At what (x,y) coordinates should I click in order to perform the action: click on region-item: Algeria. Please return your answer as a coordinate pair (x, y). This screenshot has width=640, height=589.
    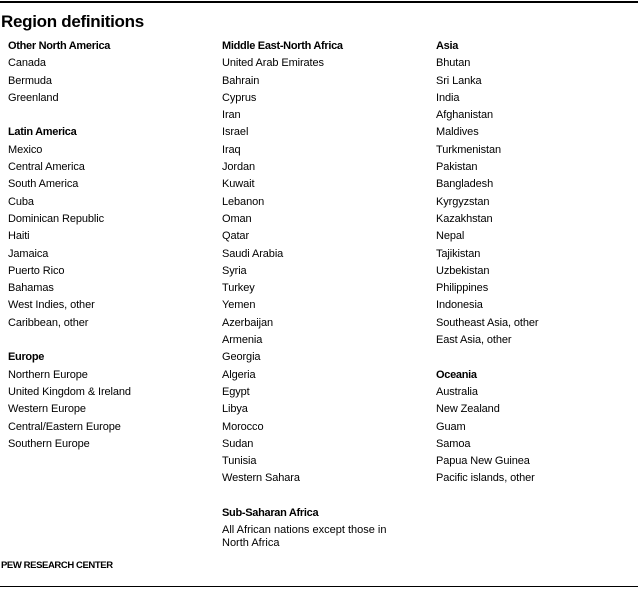
    Looking at the image, I should click on (239, 374).